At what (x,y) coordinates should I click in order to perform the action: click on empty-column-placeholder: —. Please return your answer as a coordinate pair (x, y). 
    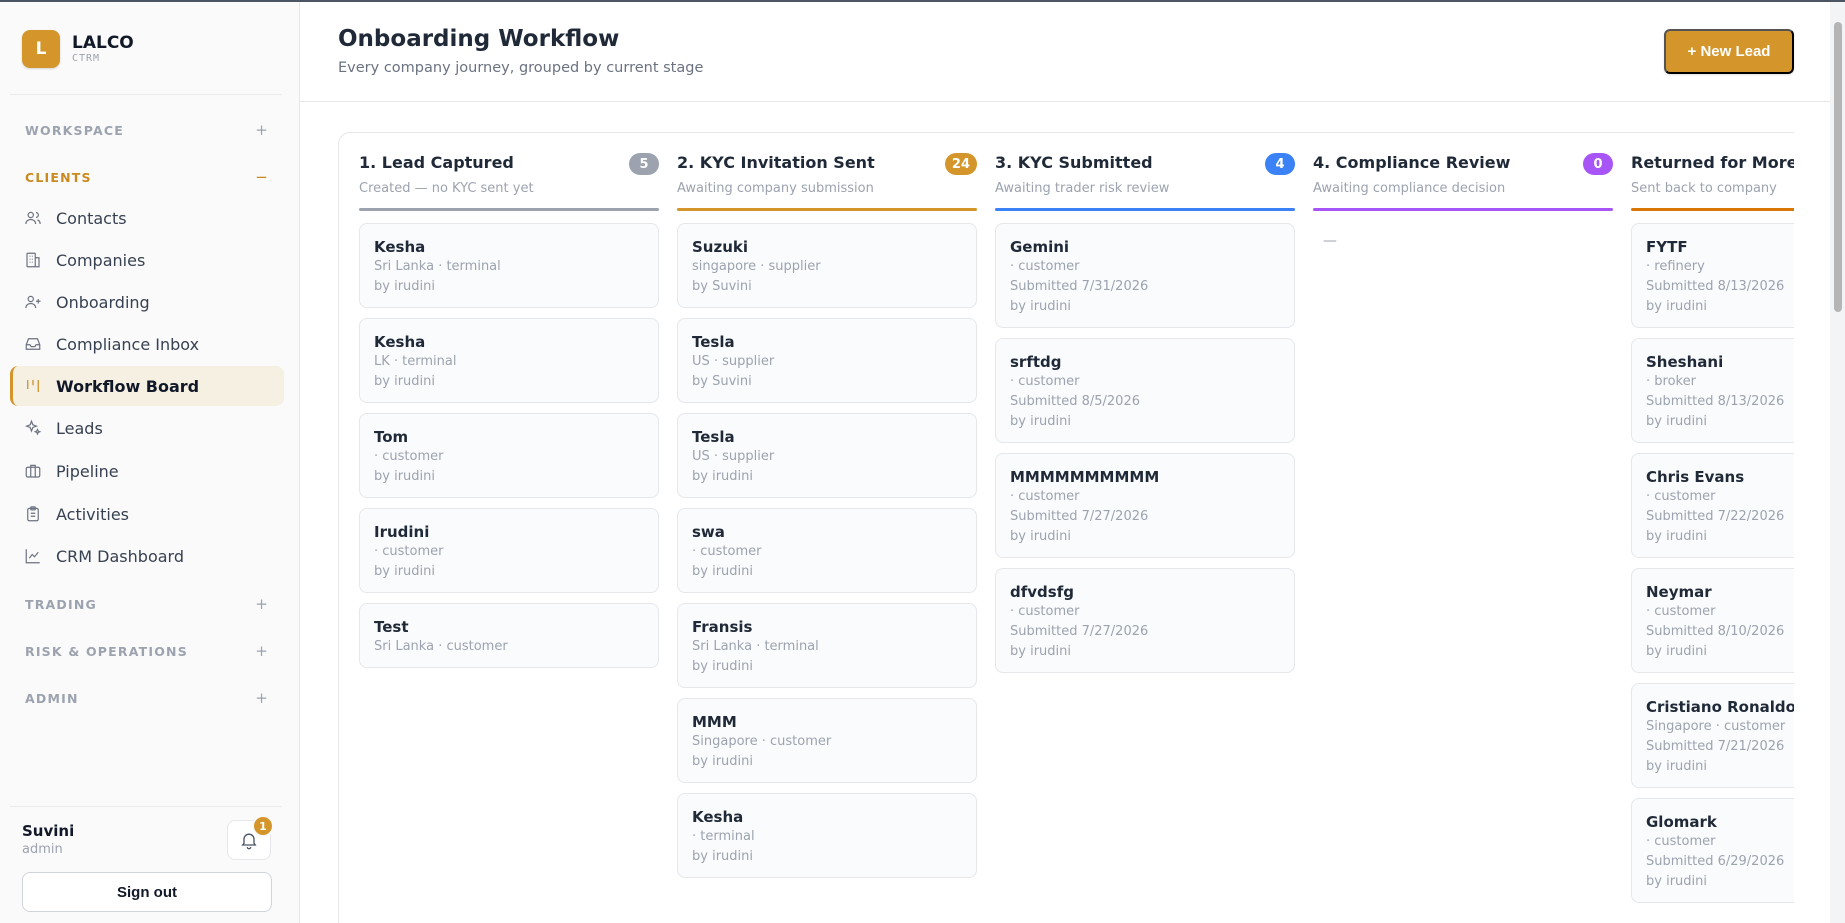
    Looking at the image, I should click on (1330, 241).